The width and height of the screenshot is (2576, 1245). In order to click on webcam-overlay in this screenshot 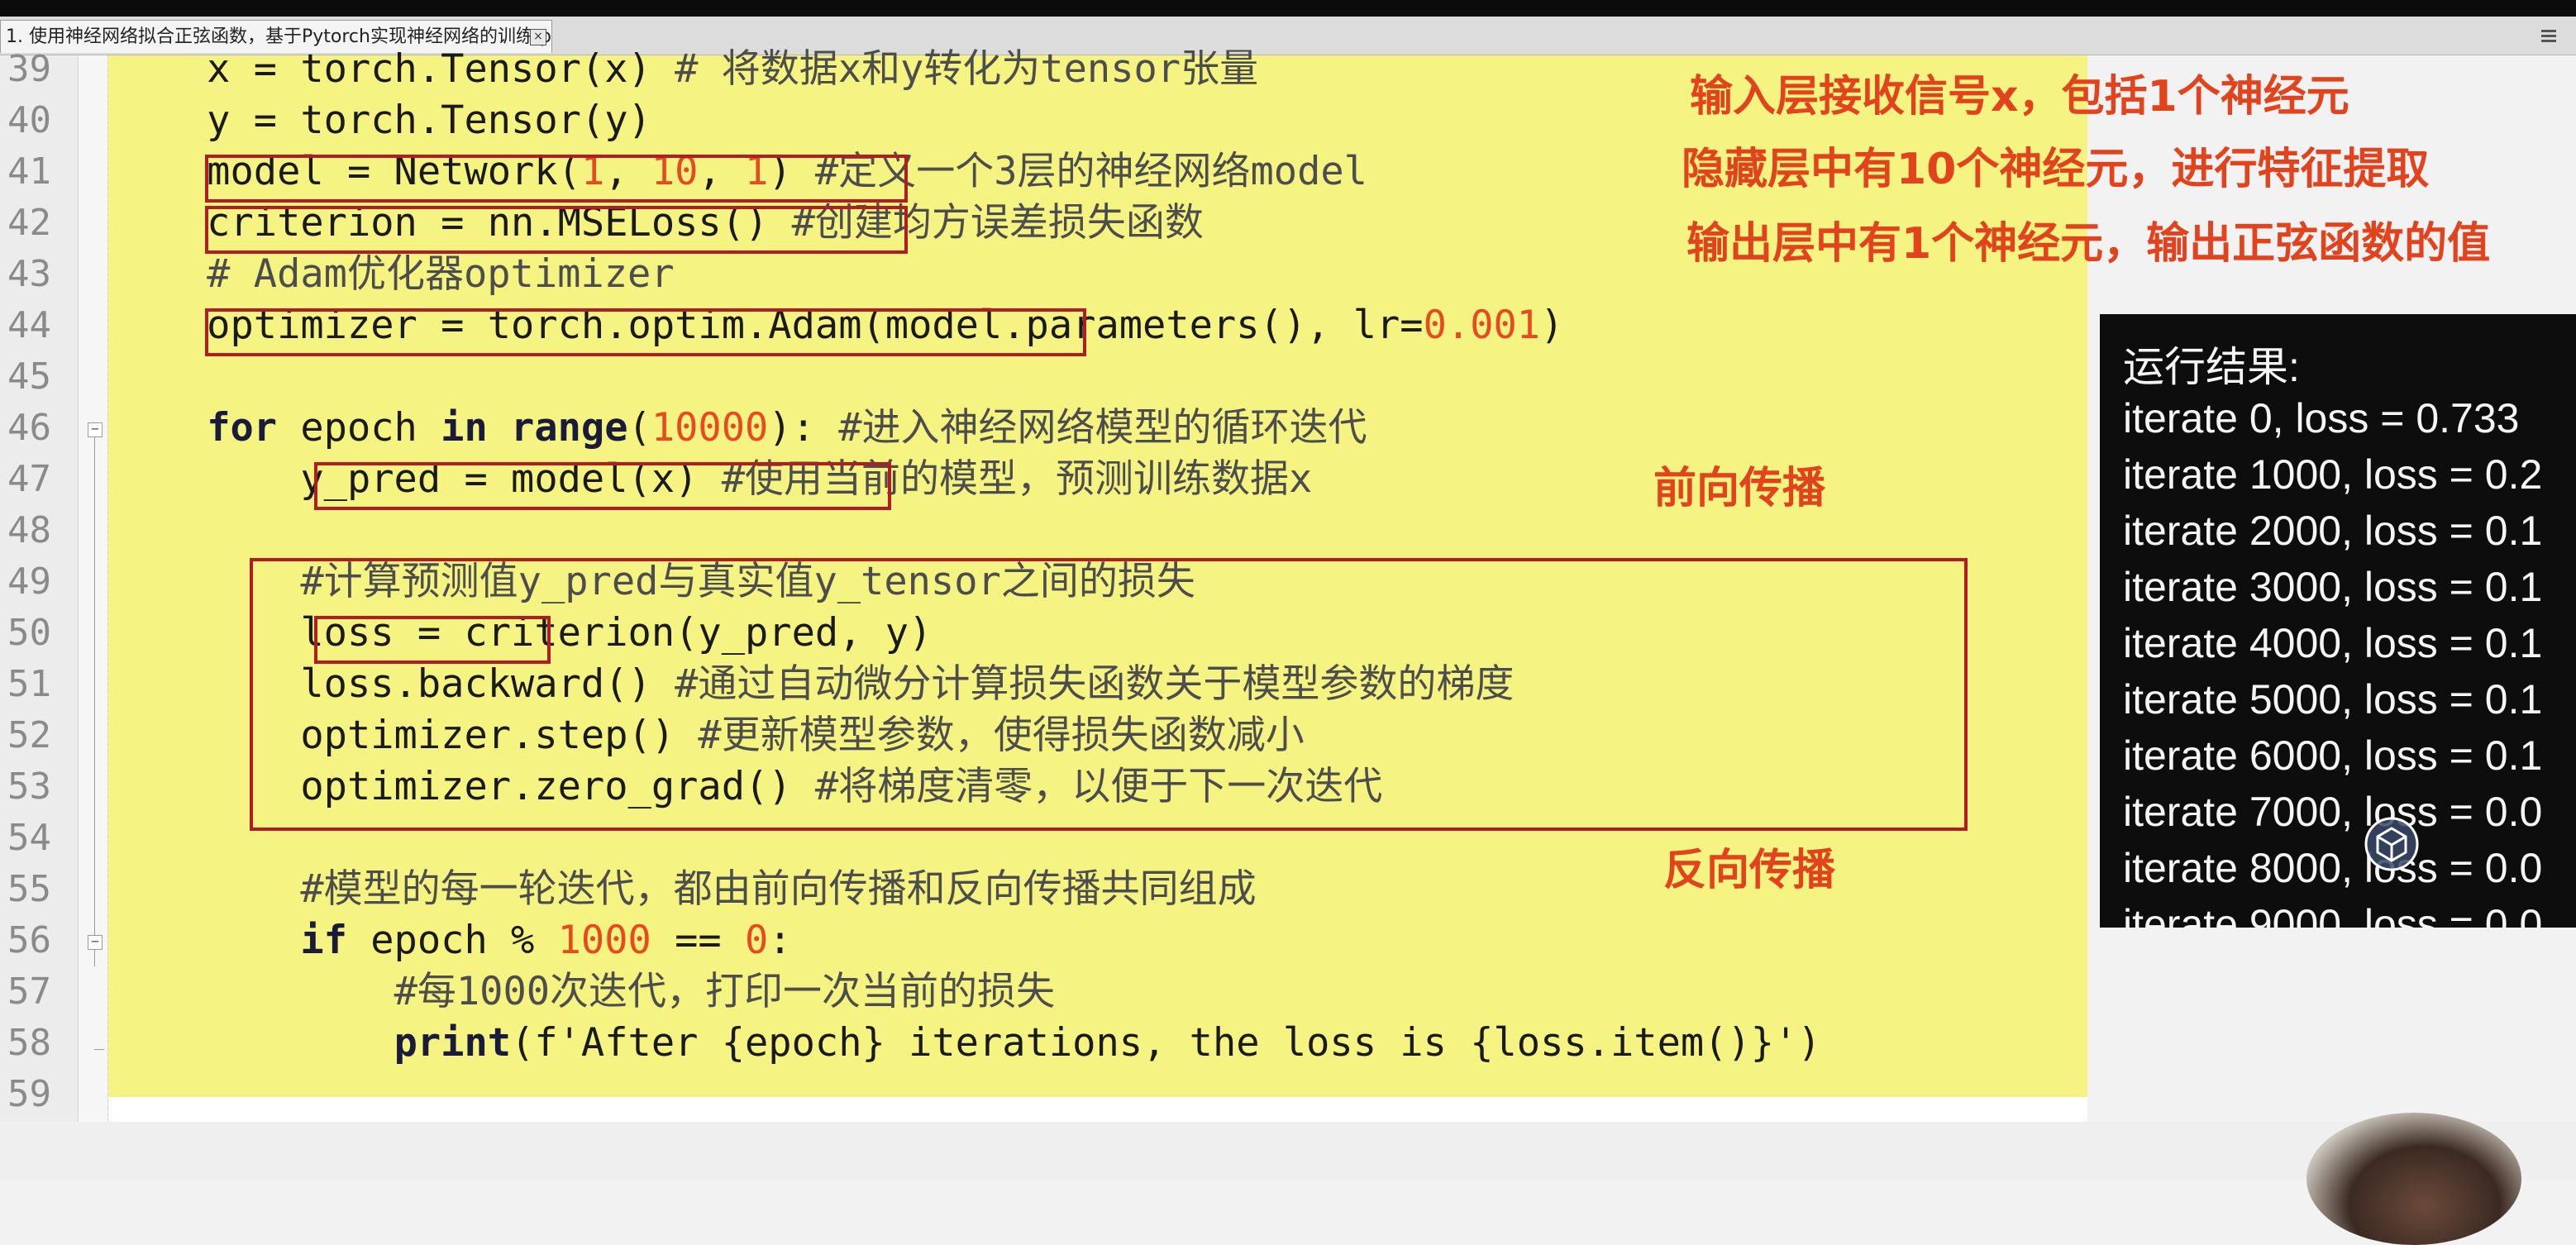, I will do `click(2413, 1179)`.